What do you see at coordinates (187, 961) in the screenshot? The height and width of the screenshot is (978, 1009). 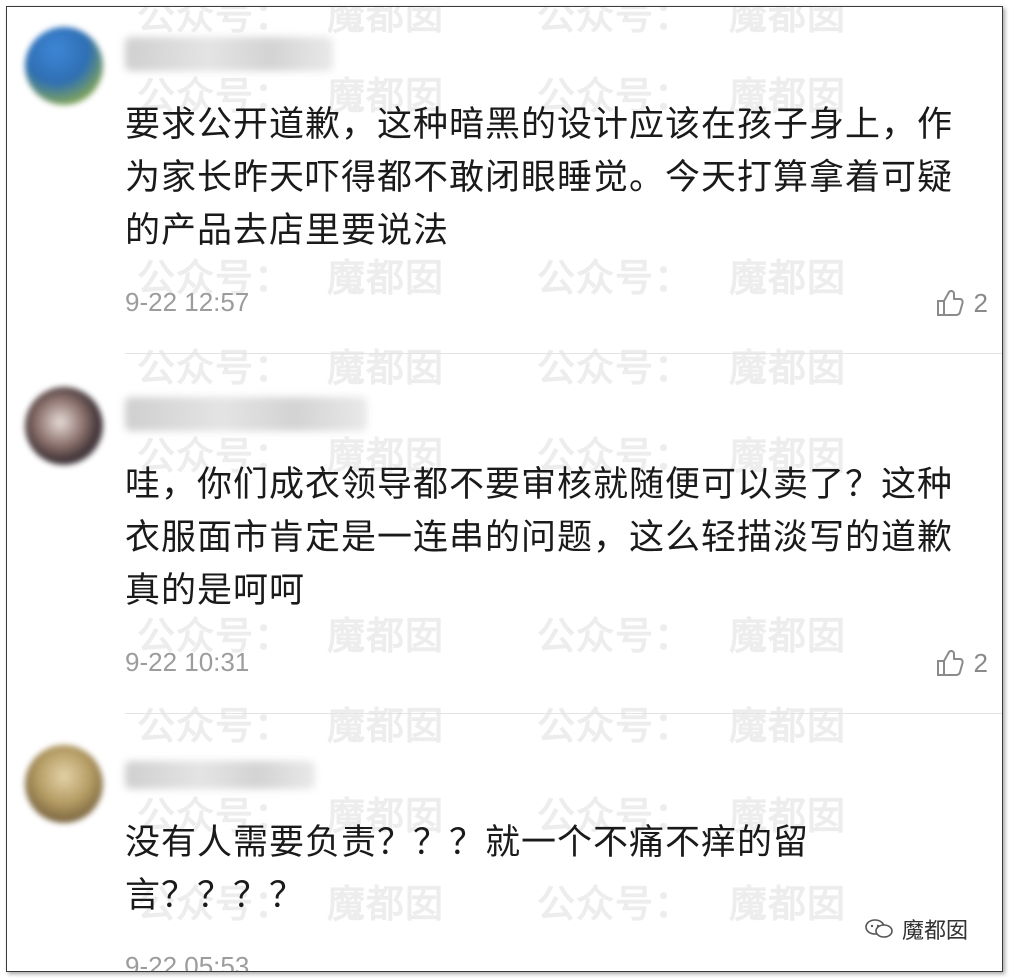 I see `comment-timestamp: 9-22 05:53` at bounding box center [187, 961].